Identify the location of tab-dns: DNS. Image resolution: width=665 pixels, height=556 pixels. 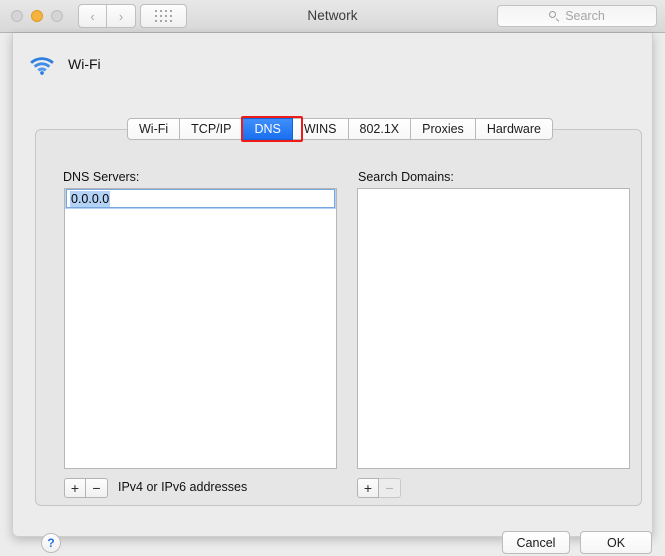
(268, 129).